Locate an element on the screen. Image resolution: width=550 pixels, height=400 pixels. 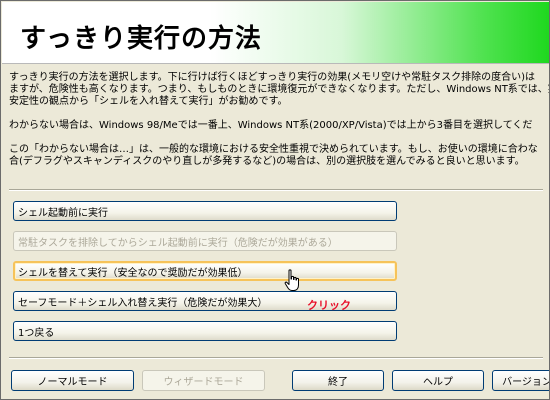
option-replace-shell-button: シェルを替えて実行（安全なので奨励だが効果低） is located at coordinates (205, 271).